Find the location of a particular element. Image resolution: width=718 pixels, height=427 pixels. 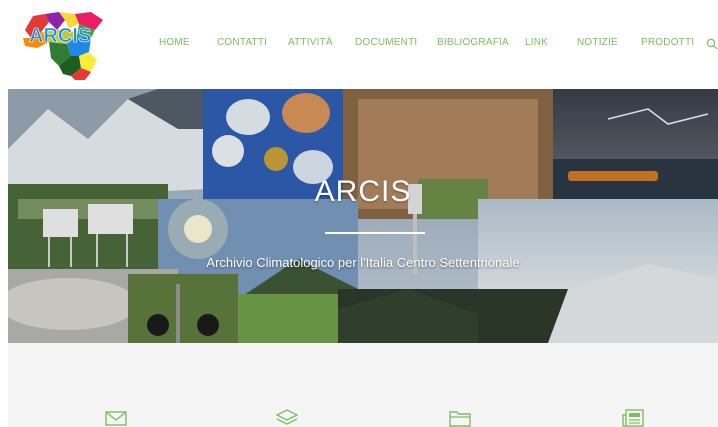

envelope-icon is located at coordinates (116, 418).